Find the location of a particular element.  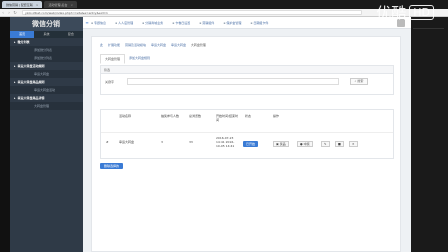

topnav-item: ▪营销组件 is located at coordinates (206, 23).